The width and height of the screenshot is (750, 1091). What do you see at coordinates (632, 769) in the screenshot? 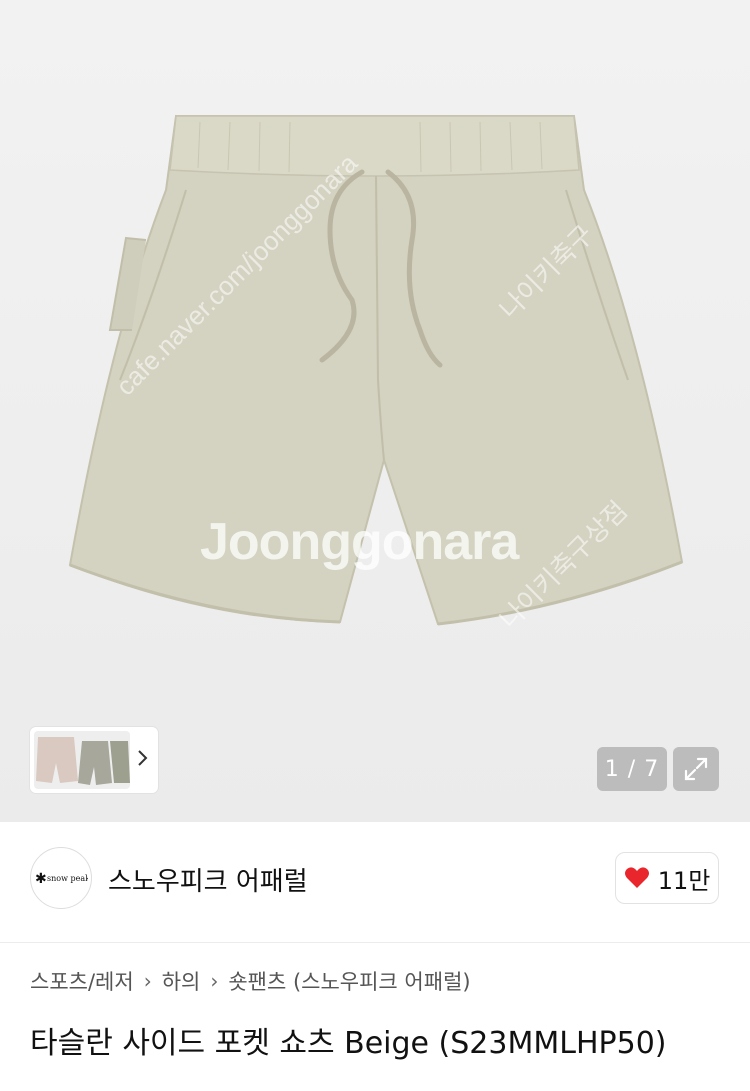
I see `image-counter: 1 / 7` at bounding box center [632, 769].